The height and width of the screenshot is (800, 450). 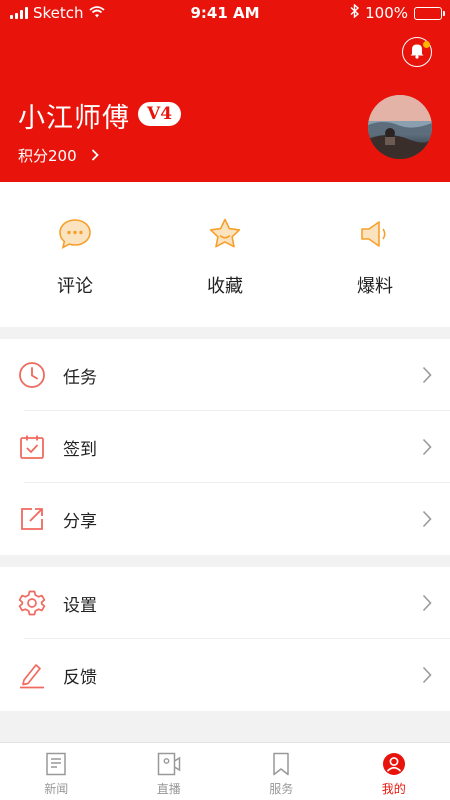 I want to click on tab-news: 新闻, so click(x=56, y=771).